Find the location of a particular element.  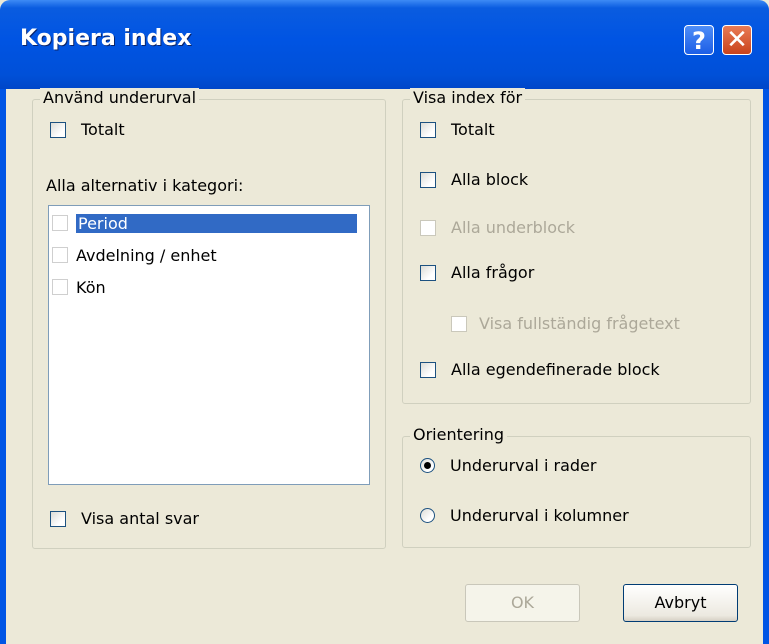

list-item-label: Avdelning / enhet is located at coordinates (146, 255).